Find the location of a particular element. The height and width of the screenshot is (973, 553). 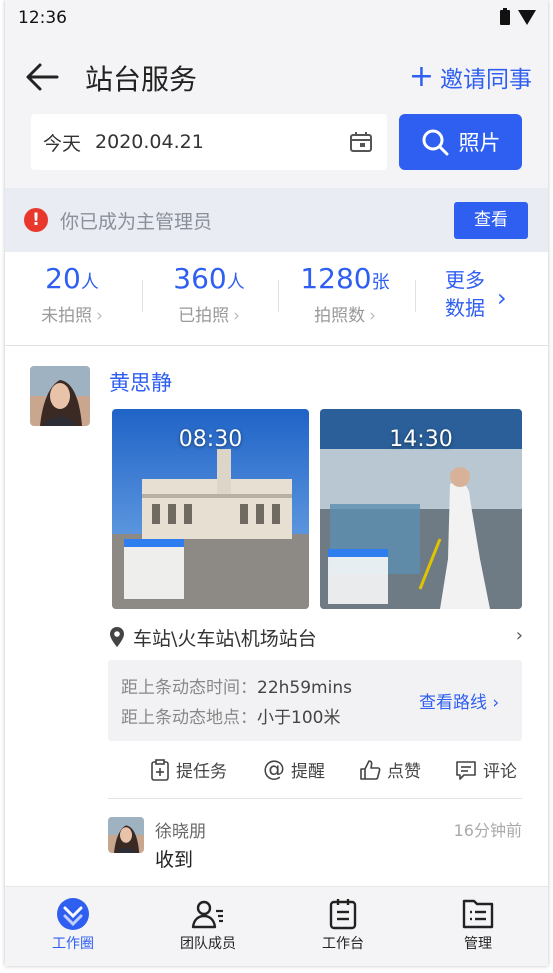

date-value: 2020.04.21 is located at coordinates (149, 142).